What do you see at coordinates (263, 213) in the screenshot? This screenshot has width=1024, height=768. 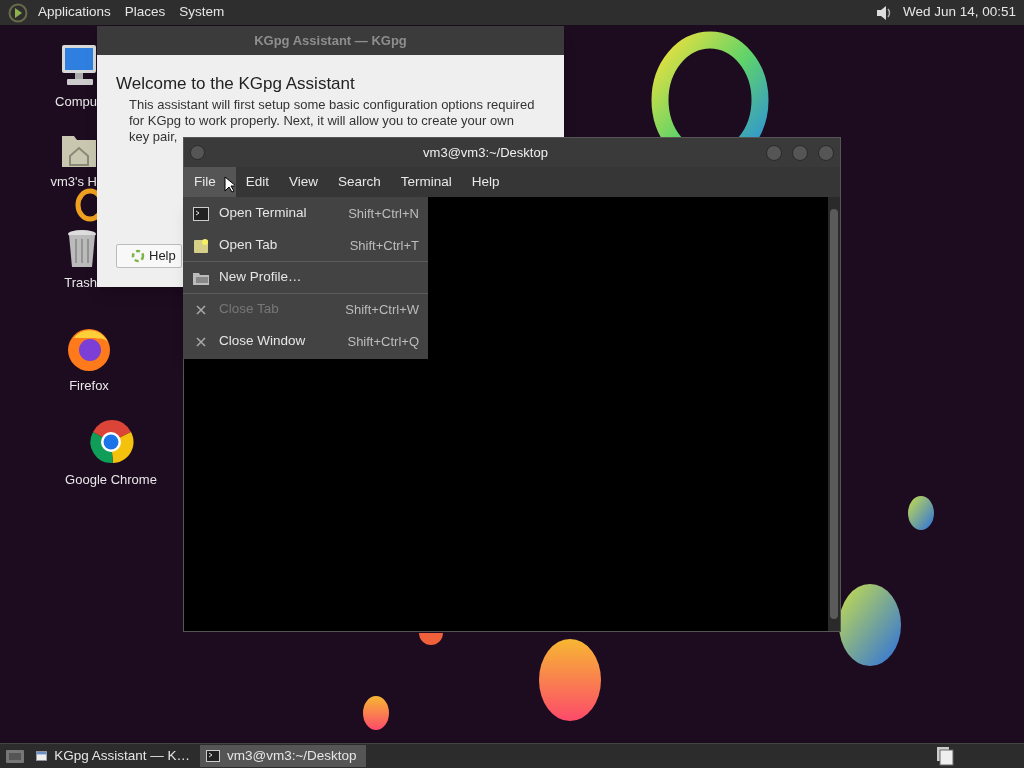 I see `menu-entry-label: Open Terminal` at bounding box center [263, 213].